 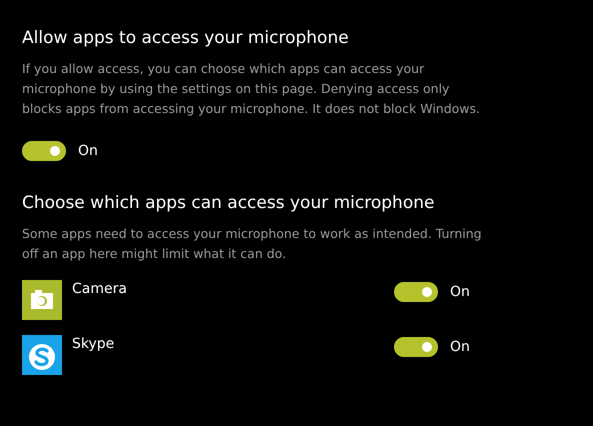 What do you see at coordinates (229, 203) in the screenshot?
I see `section-heading: Choose which apps can access your microphone` at bounding box center [229, 203].